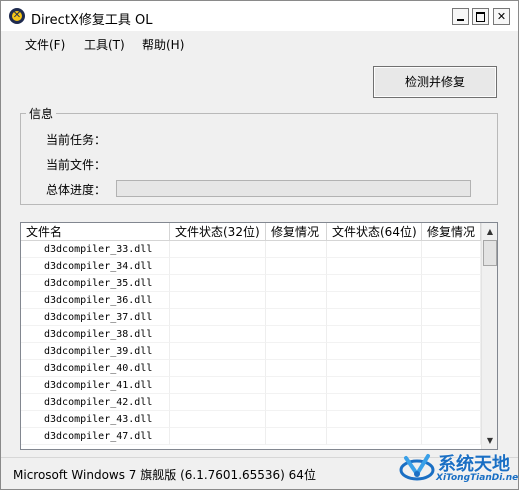  I want to click on directx-logo-icon, so click(17, 16).